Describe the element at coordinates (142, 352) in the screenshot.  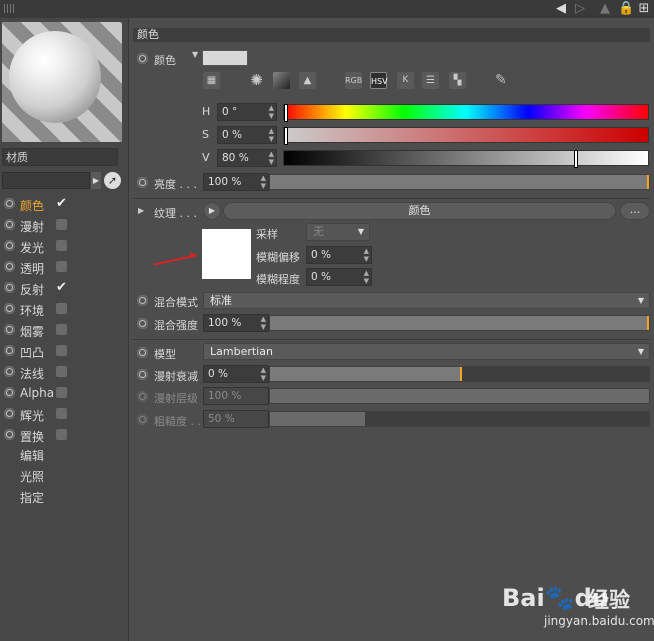
I see `model-radio` at that location.